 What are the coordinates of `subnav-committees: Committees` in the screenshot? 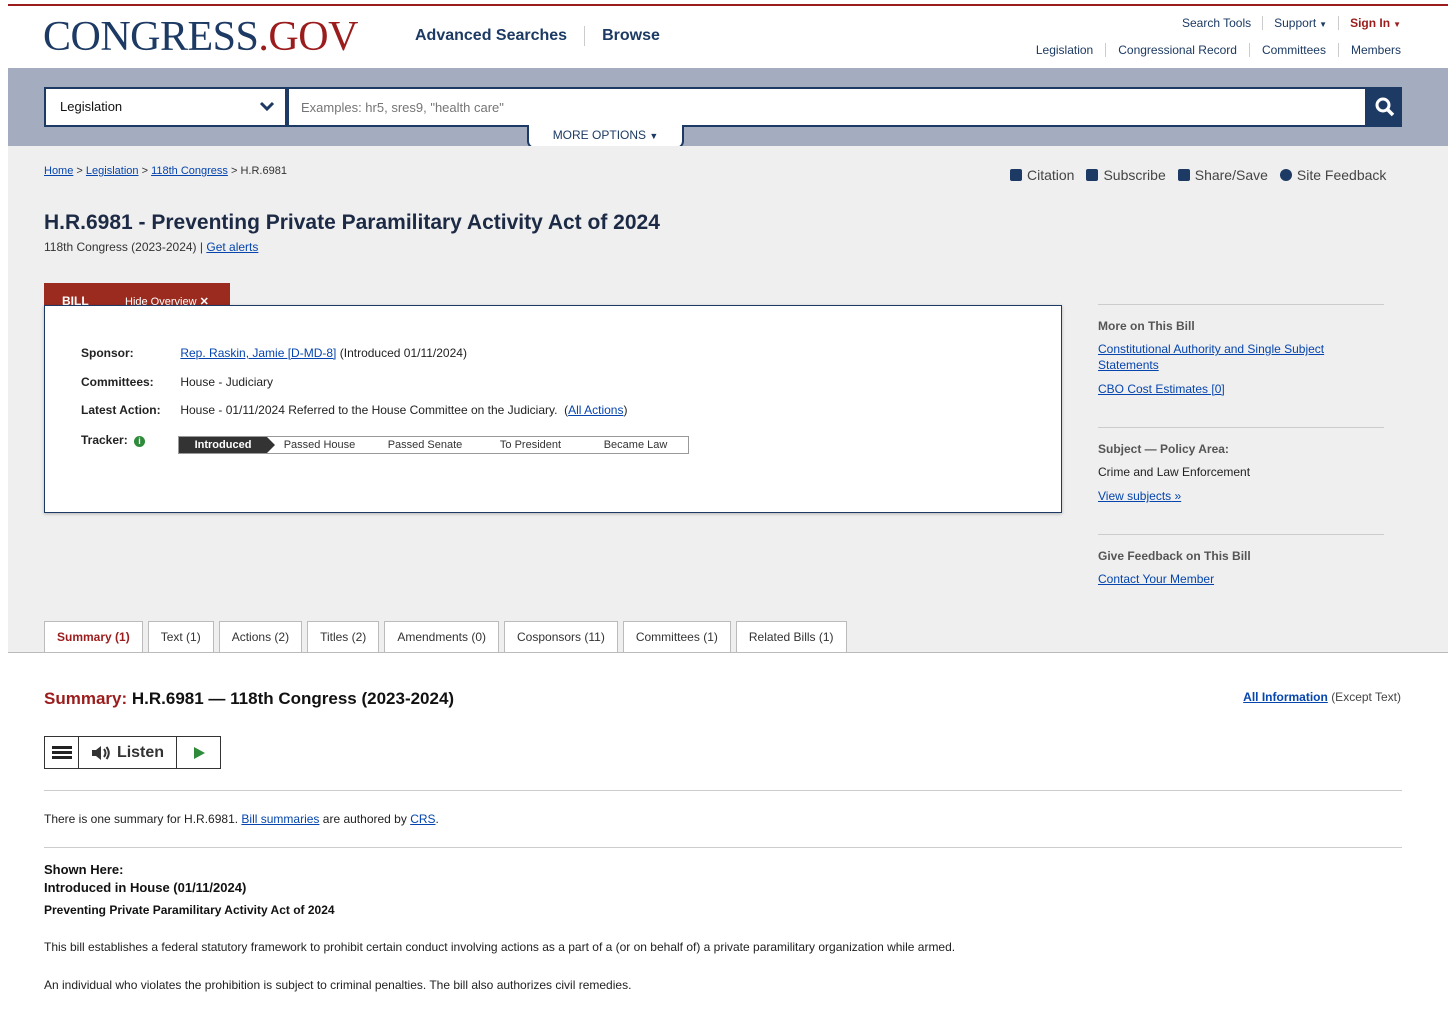 It's located at (1294, 50).